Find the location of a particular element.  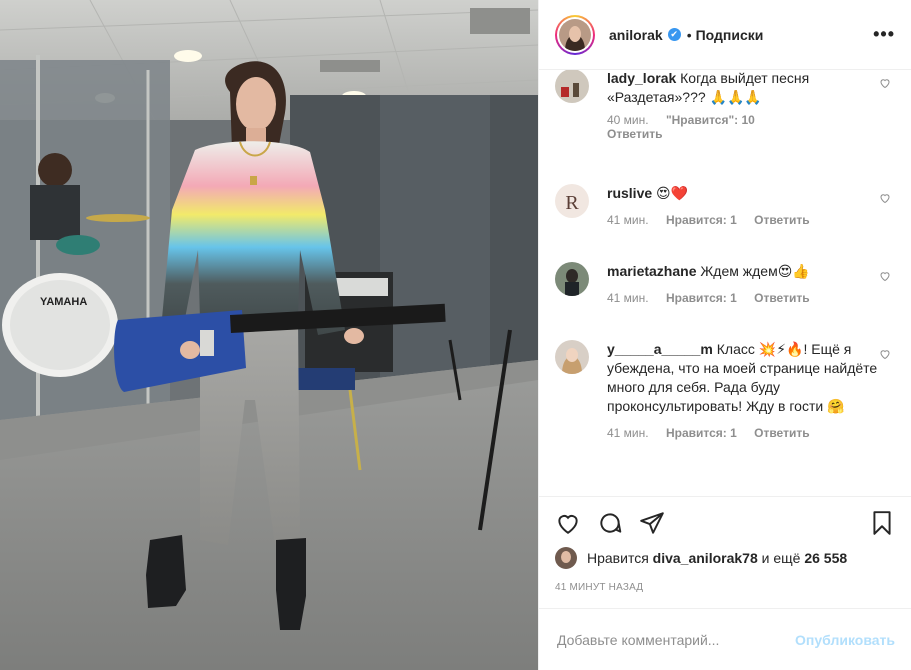

svg-text: R is located at coordinates (572, 203).